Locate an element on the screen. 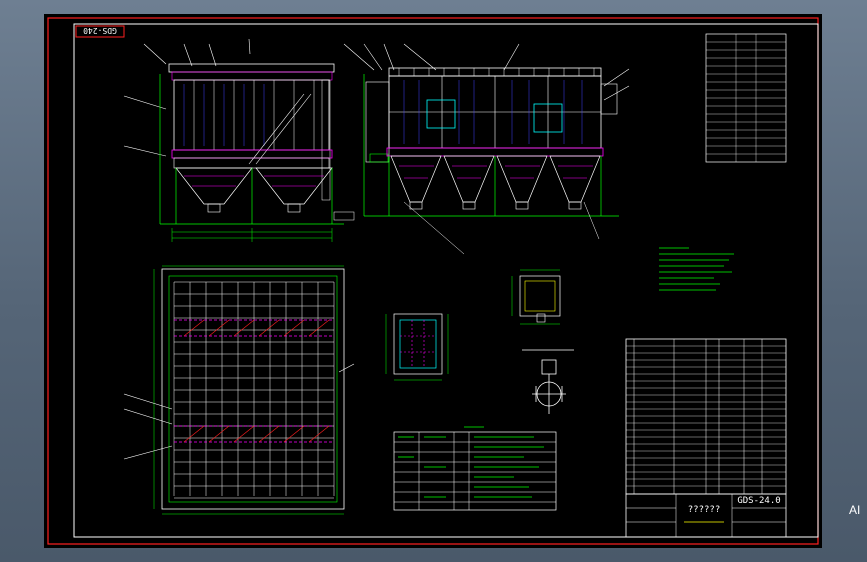  plan-view is located at coordinates (239, 390).